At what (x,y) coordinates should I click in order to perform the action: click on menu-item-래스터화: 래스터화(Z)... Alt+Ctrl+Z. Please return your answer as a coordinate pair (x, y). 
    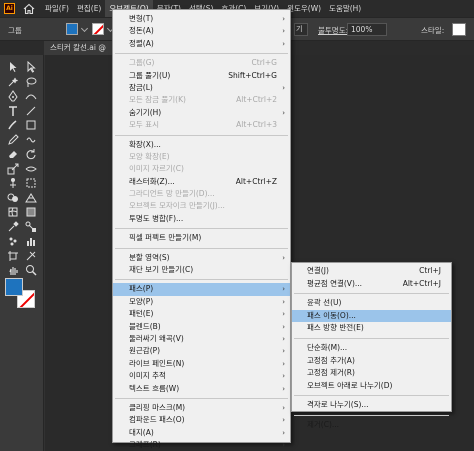
    Looking at the image, I should click on (201, 182).